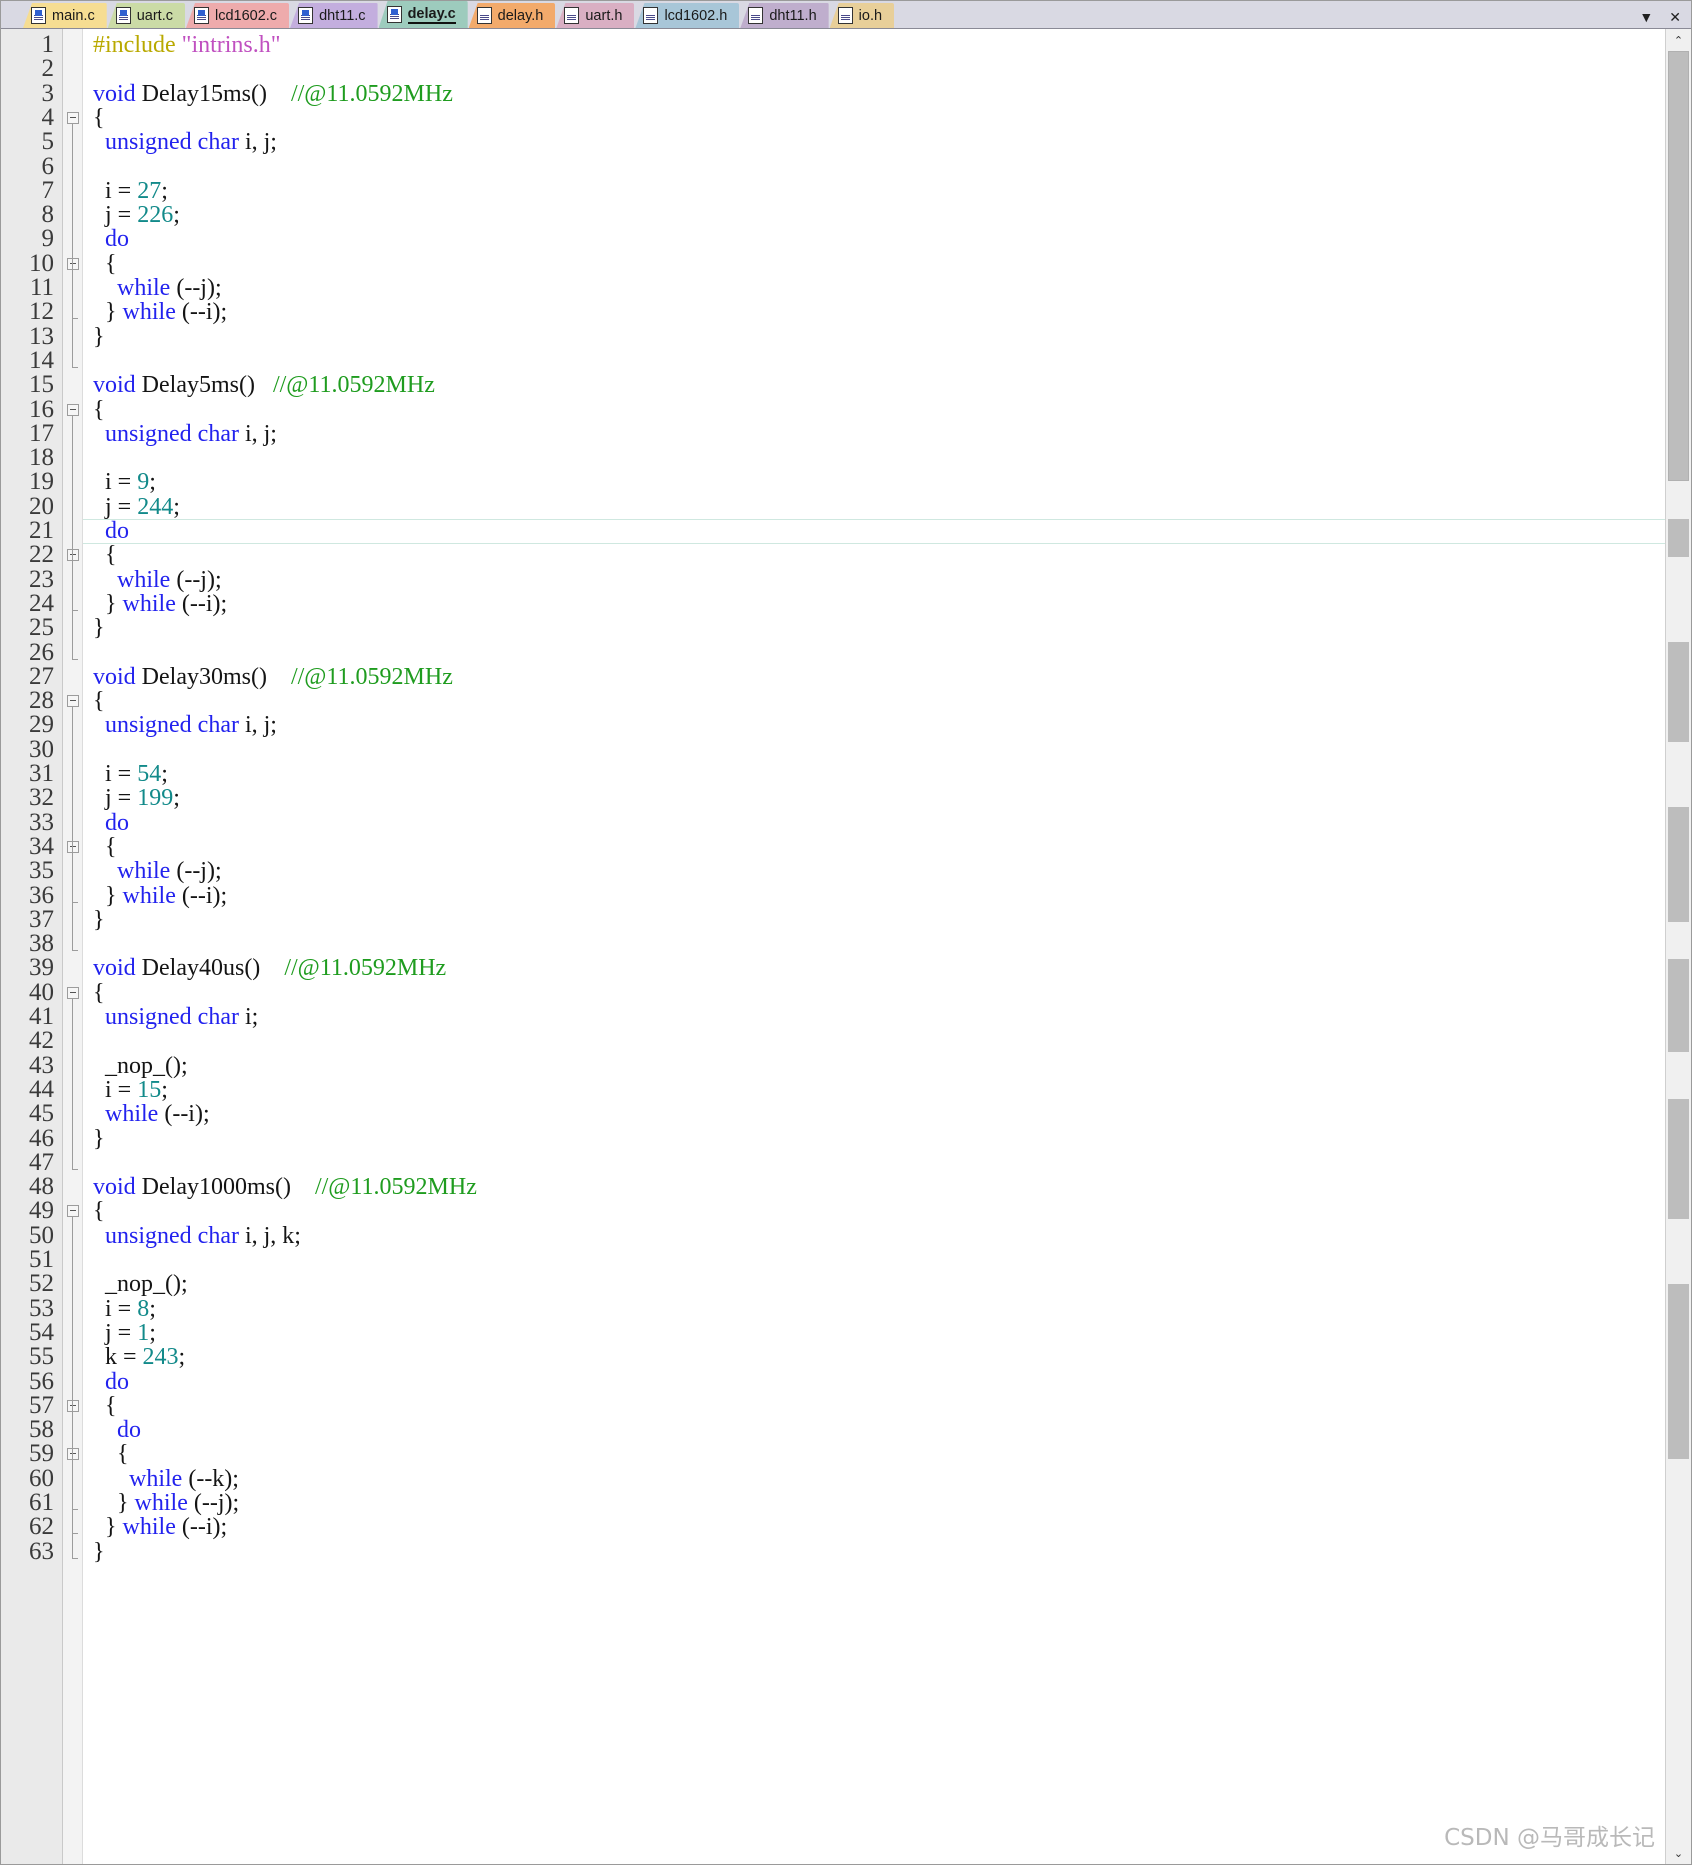 The width and height of the screenshot is (1692, 1865). I want to click on tab-dht11-c: dht11.c, so click(334, 15).